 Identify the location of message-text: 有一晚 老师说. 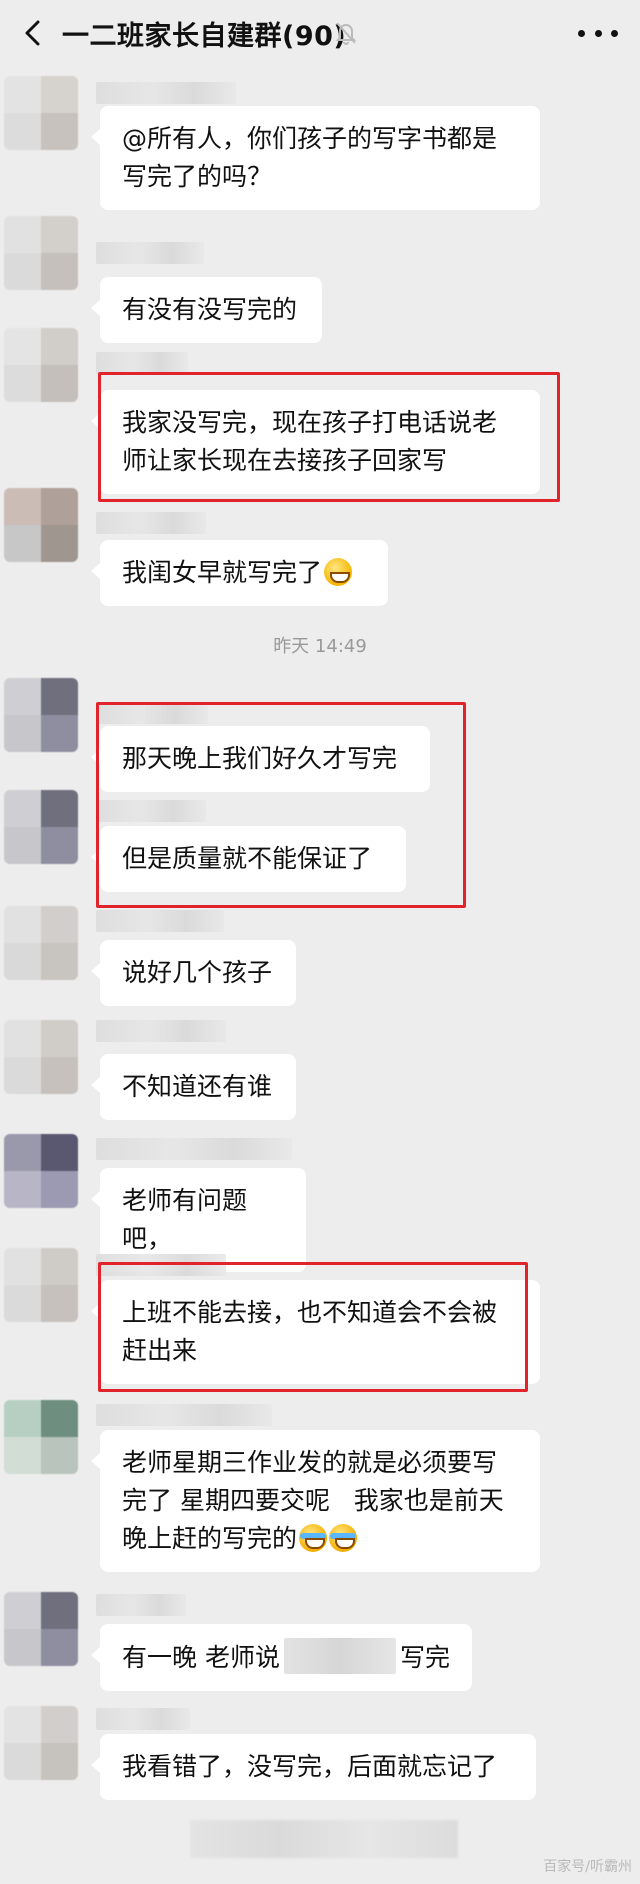
(201, 1657).